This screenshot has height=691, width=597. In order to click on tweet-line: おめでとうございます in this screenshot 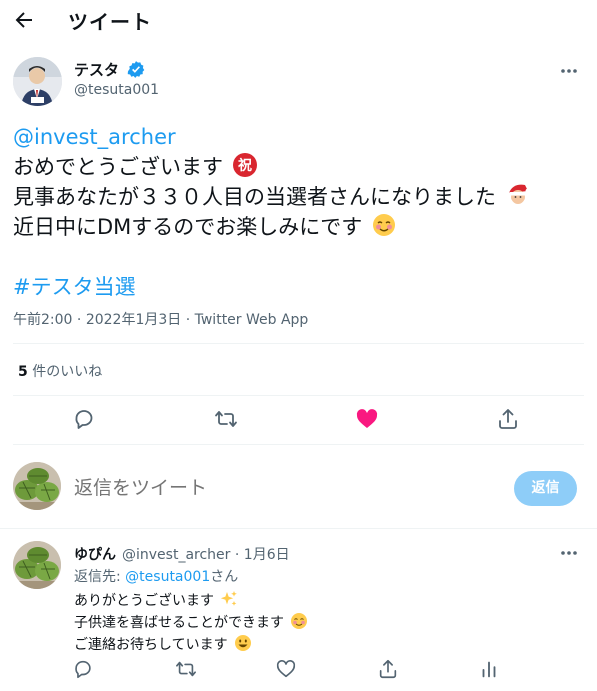, I will do `click(118, 167)`.